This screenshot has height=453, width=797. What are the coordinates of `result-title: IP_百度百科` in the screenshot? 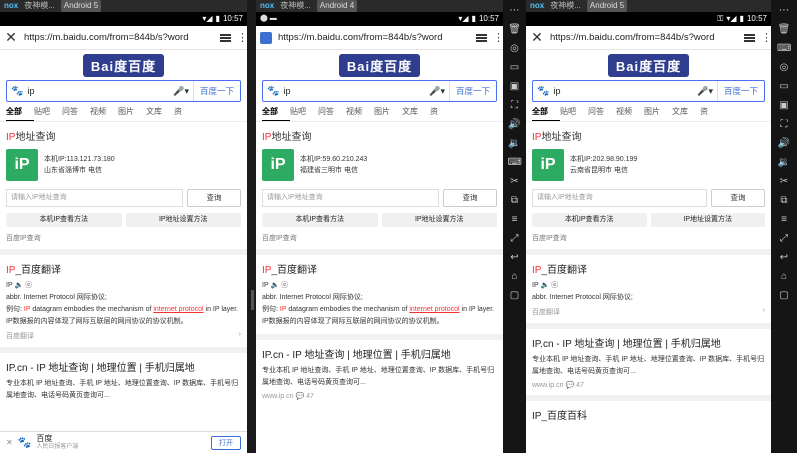 It's located at (648, 414).